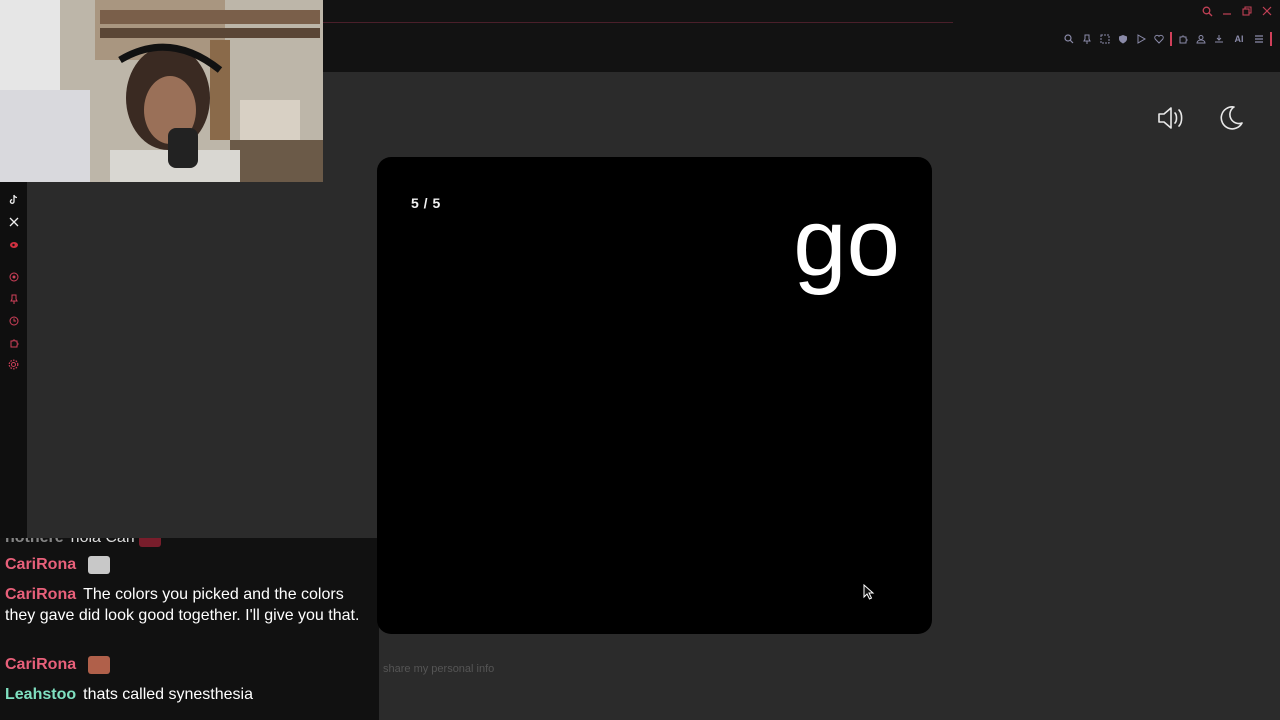  I want to click on close-icon, so click(1267, 11).